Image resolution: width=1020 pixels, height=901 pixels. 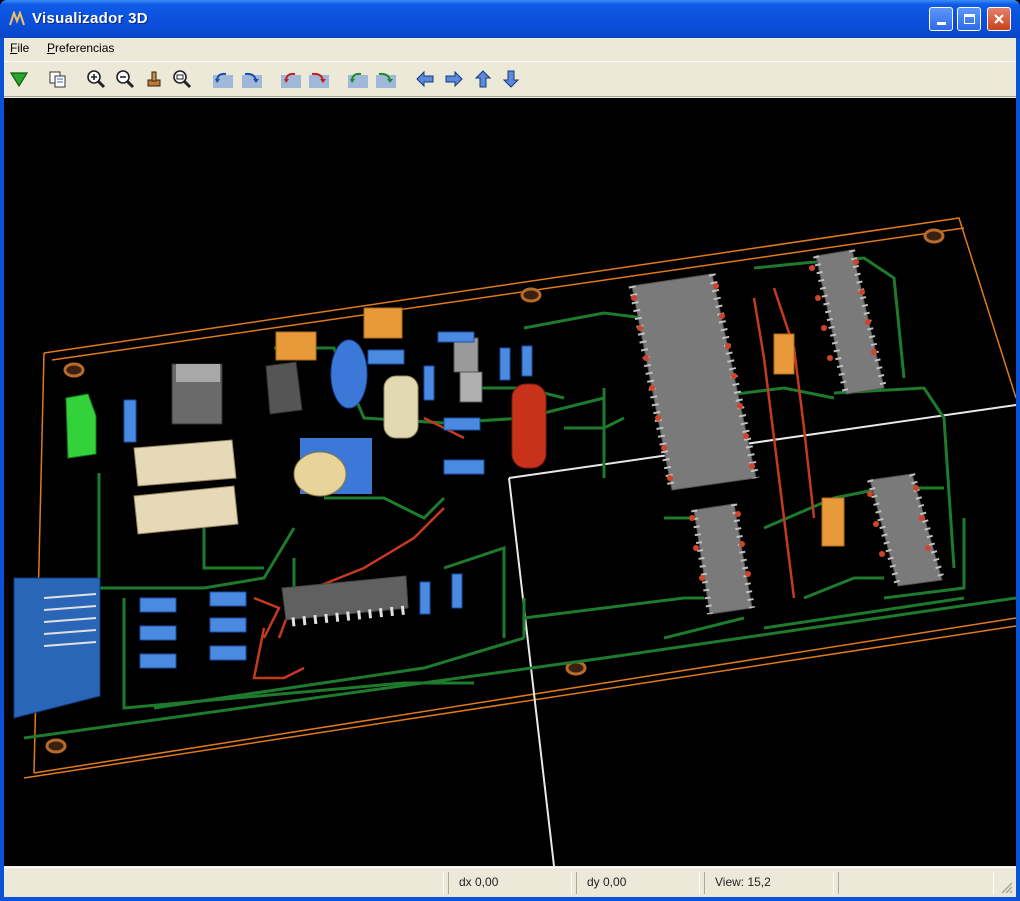 I want to click on trimmer-potentiometer, so click(x=332, y=467).